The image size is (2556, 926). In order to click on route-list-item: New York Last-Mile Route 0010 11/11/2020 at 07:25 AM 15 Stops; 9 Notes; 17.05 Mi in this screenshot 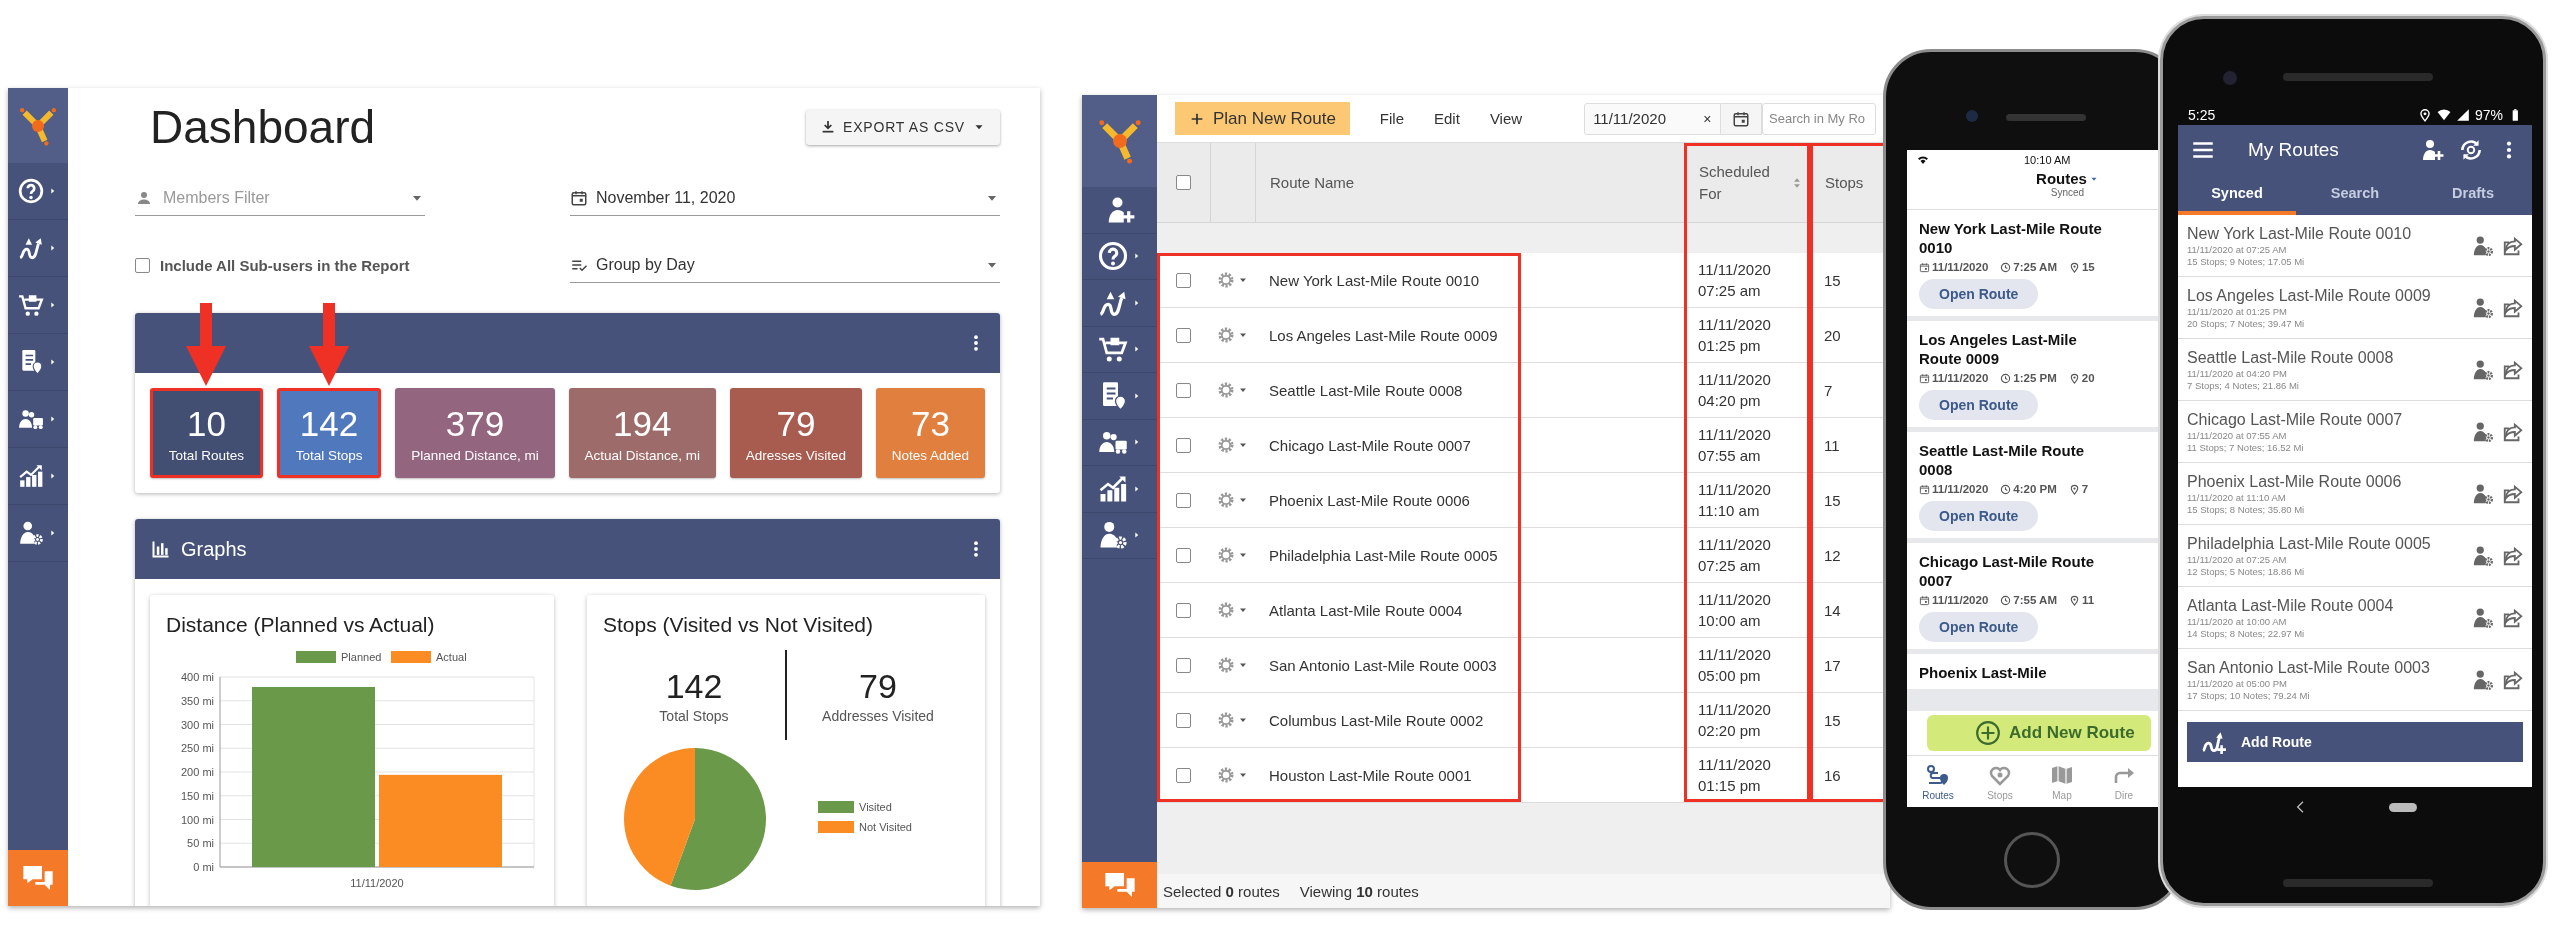, I will do `click(2355, 246)`.